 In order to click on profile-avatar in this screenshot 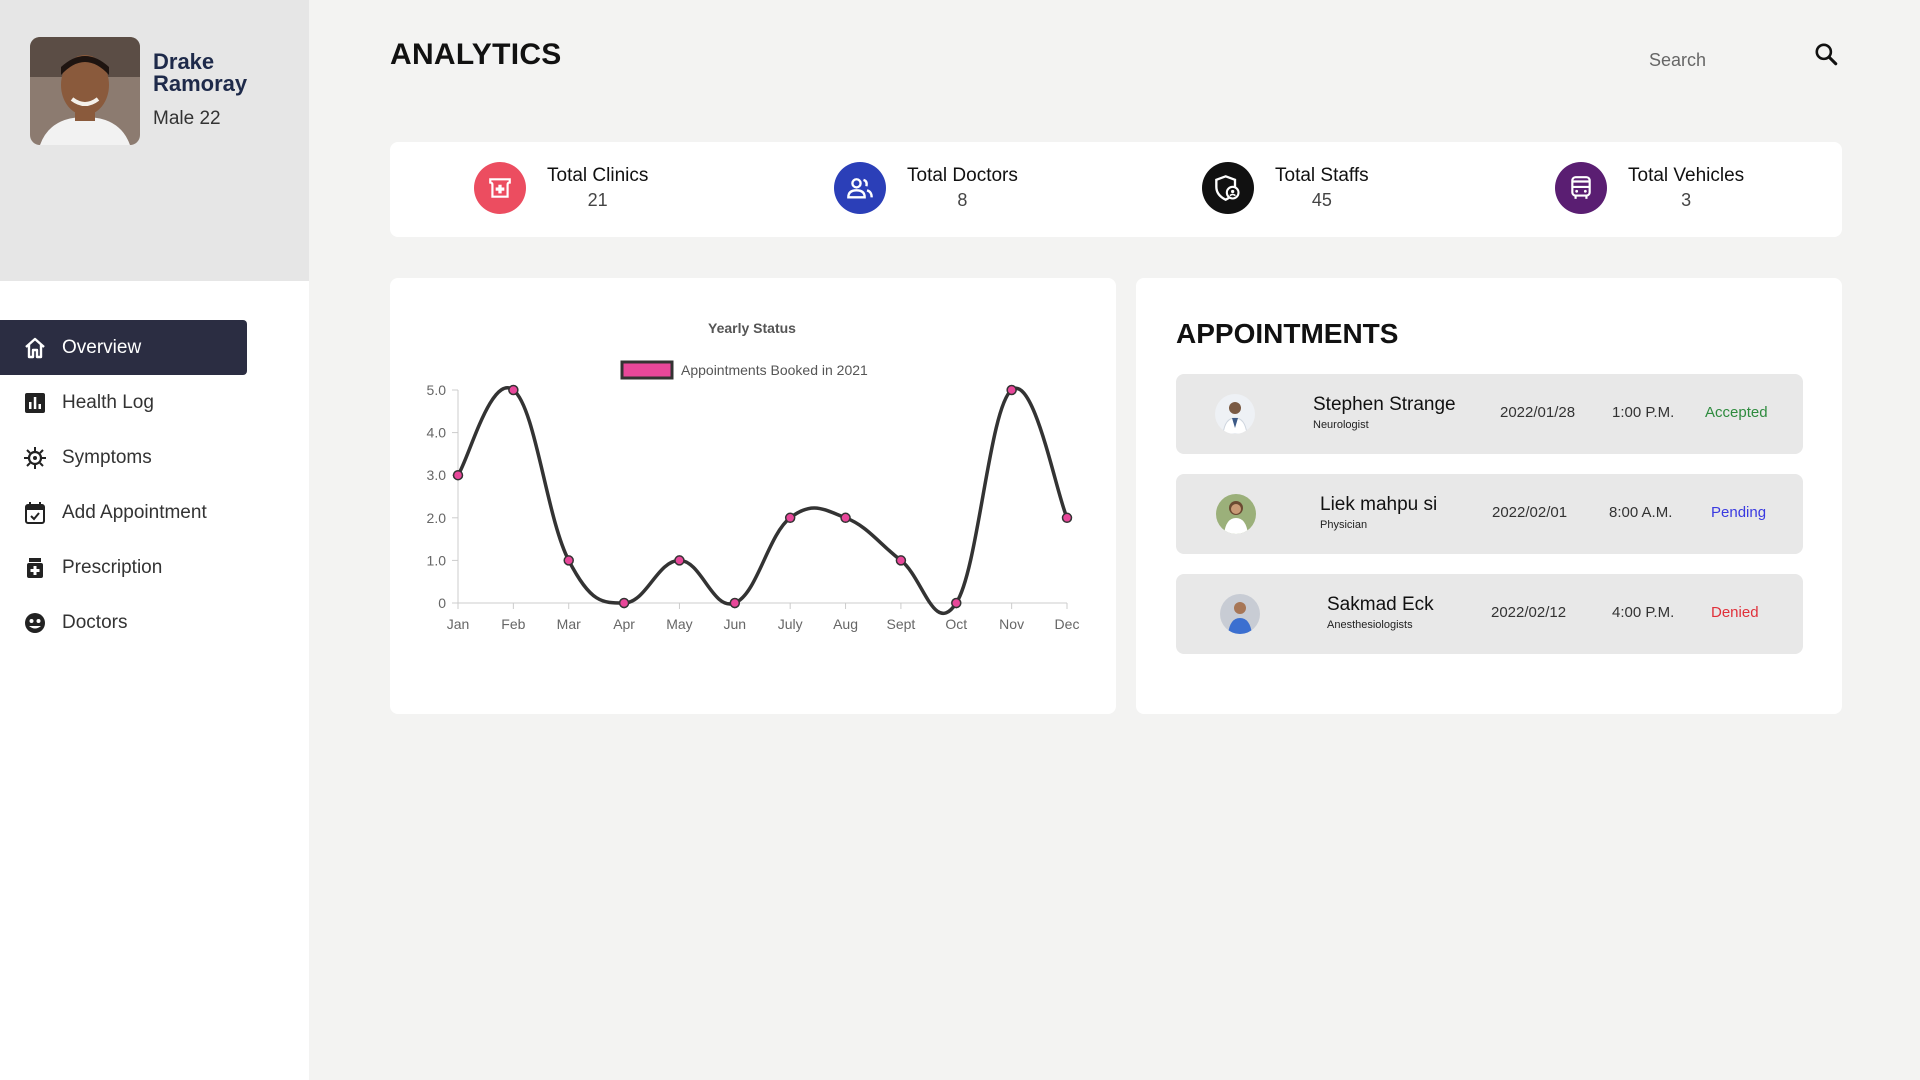, I will do `click(85, 91)`.